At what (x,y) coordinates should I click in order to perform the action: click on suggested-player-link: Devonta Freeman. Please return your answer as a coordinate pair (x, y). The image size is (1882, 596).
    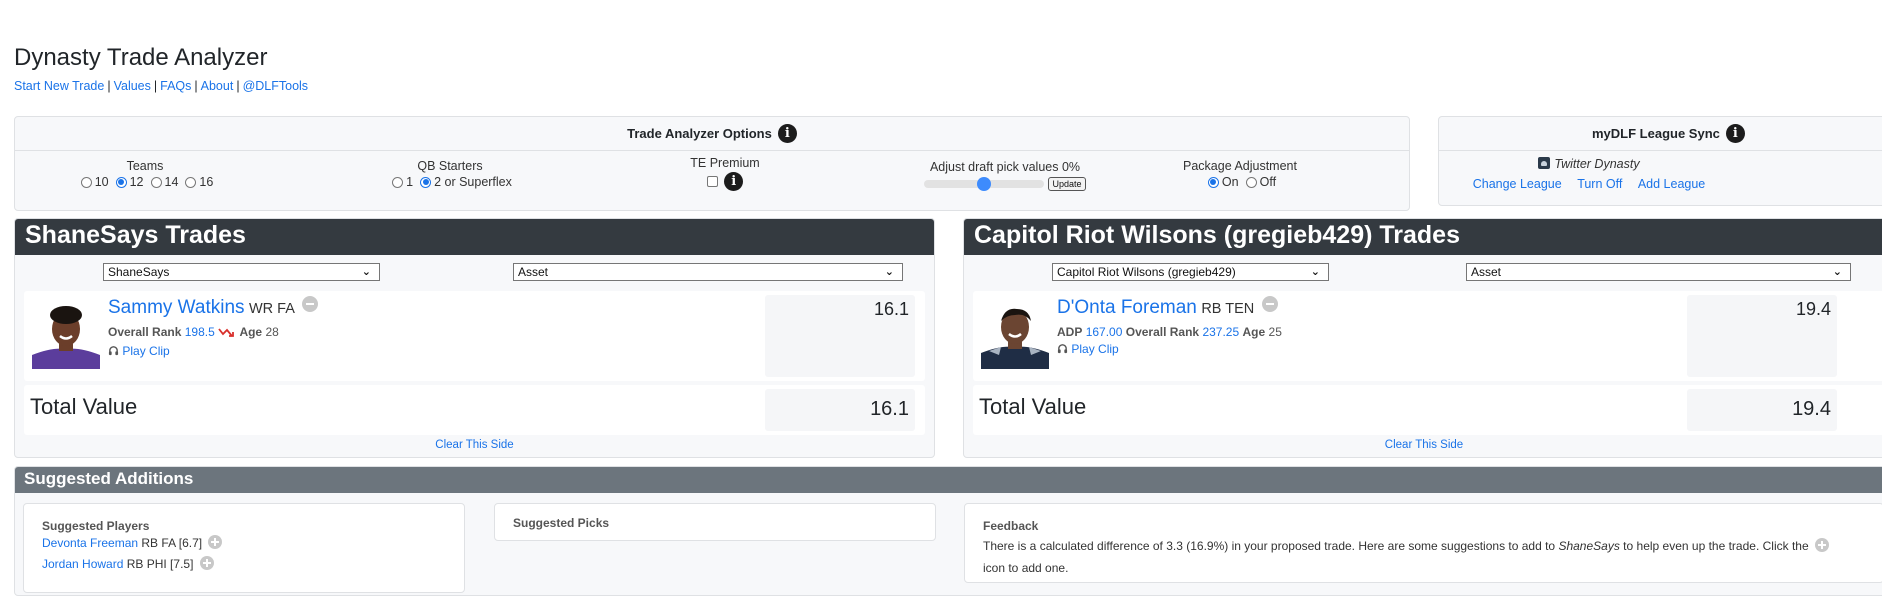
    Looking at the image, I should click on (90, 543).